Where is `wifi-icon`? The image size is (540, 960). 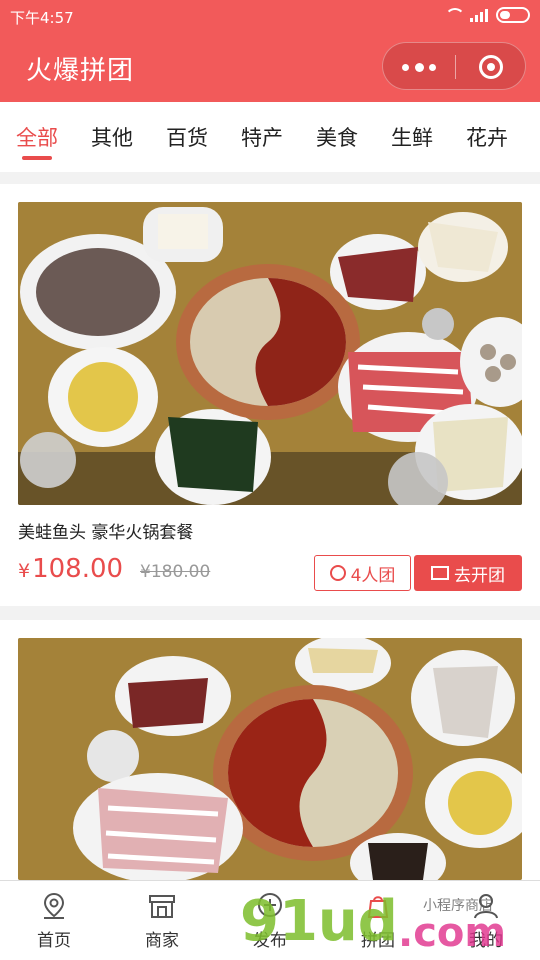
wifi-icon is located at coordinates (454, 15).